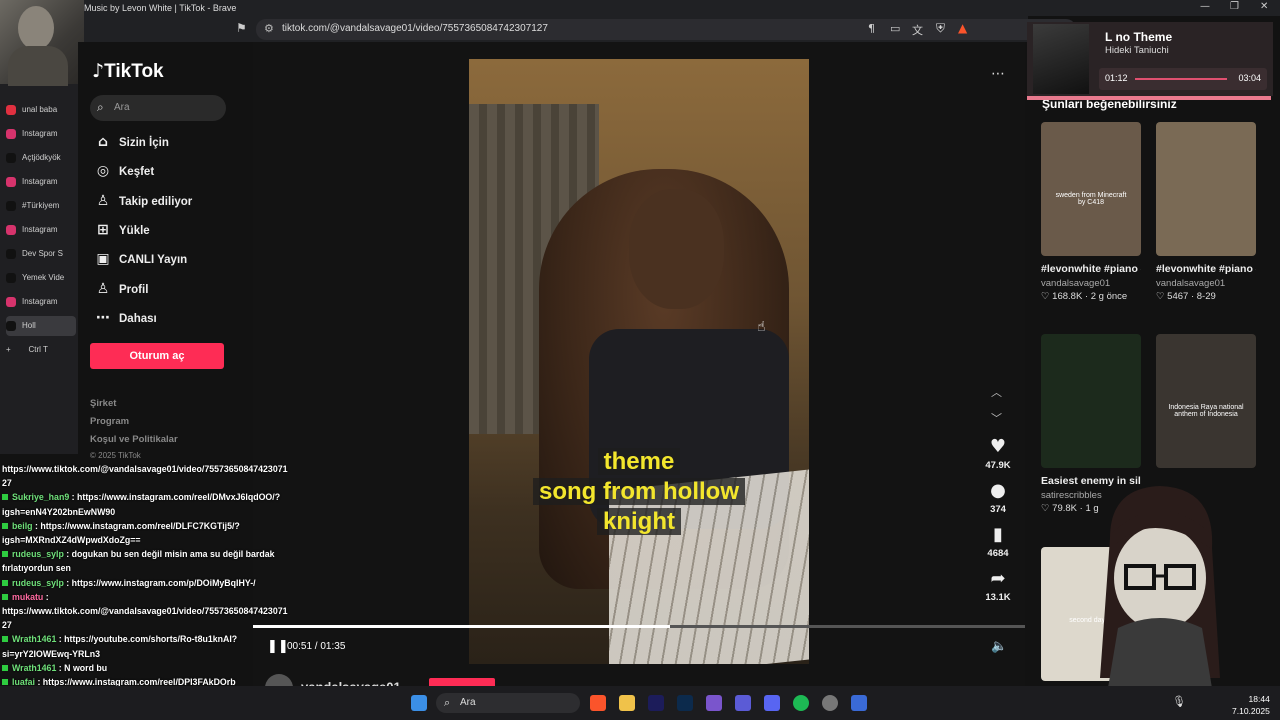 The width and height of the screenshot is (1280, 720). Describe the element at coordinates (1150, 61) in the screenshot. I see `now-playing-widget: L no Theme Hideki Taniuchi 01:12 03:04` at that location.